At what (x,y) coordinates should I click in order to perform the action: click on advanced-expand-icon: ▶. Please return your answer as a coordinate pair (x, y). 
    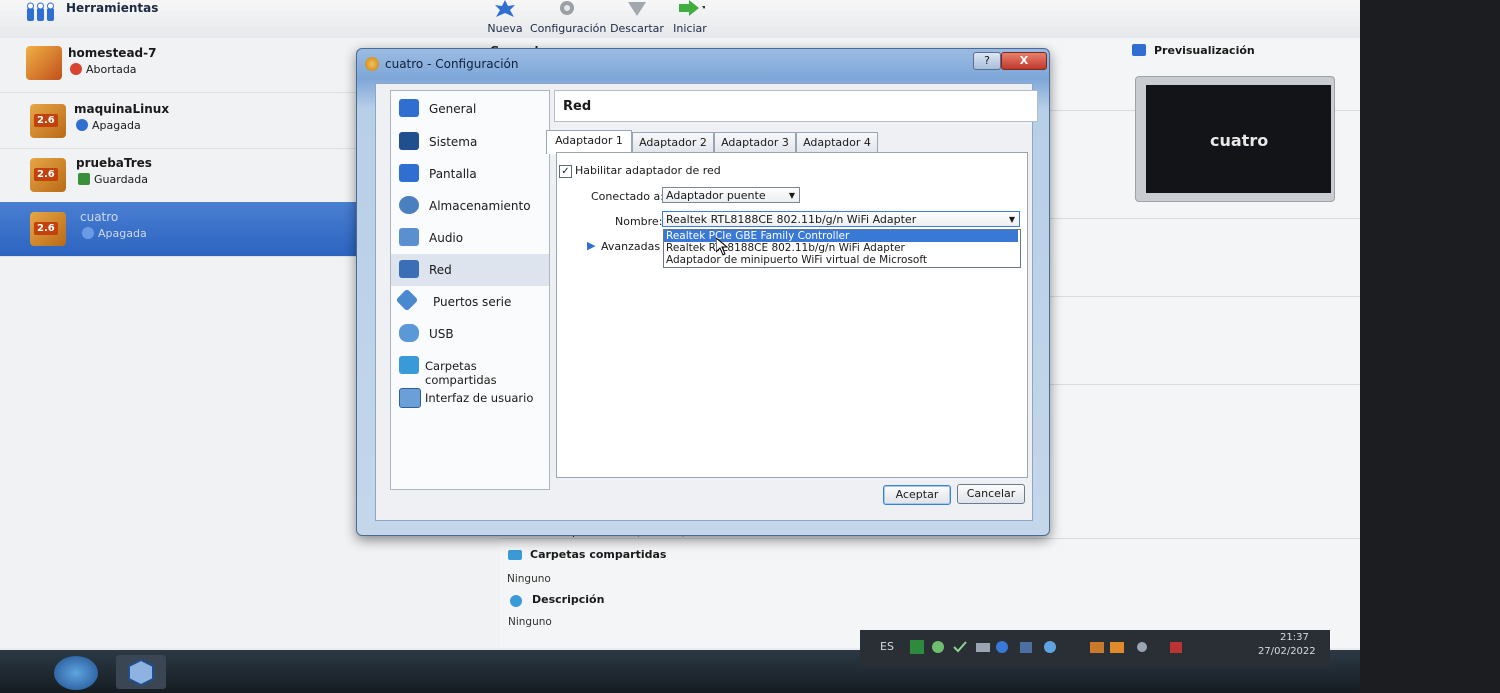
    Looking at the image, I should click on (591, 245).